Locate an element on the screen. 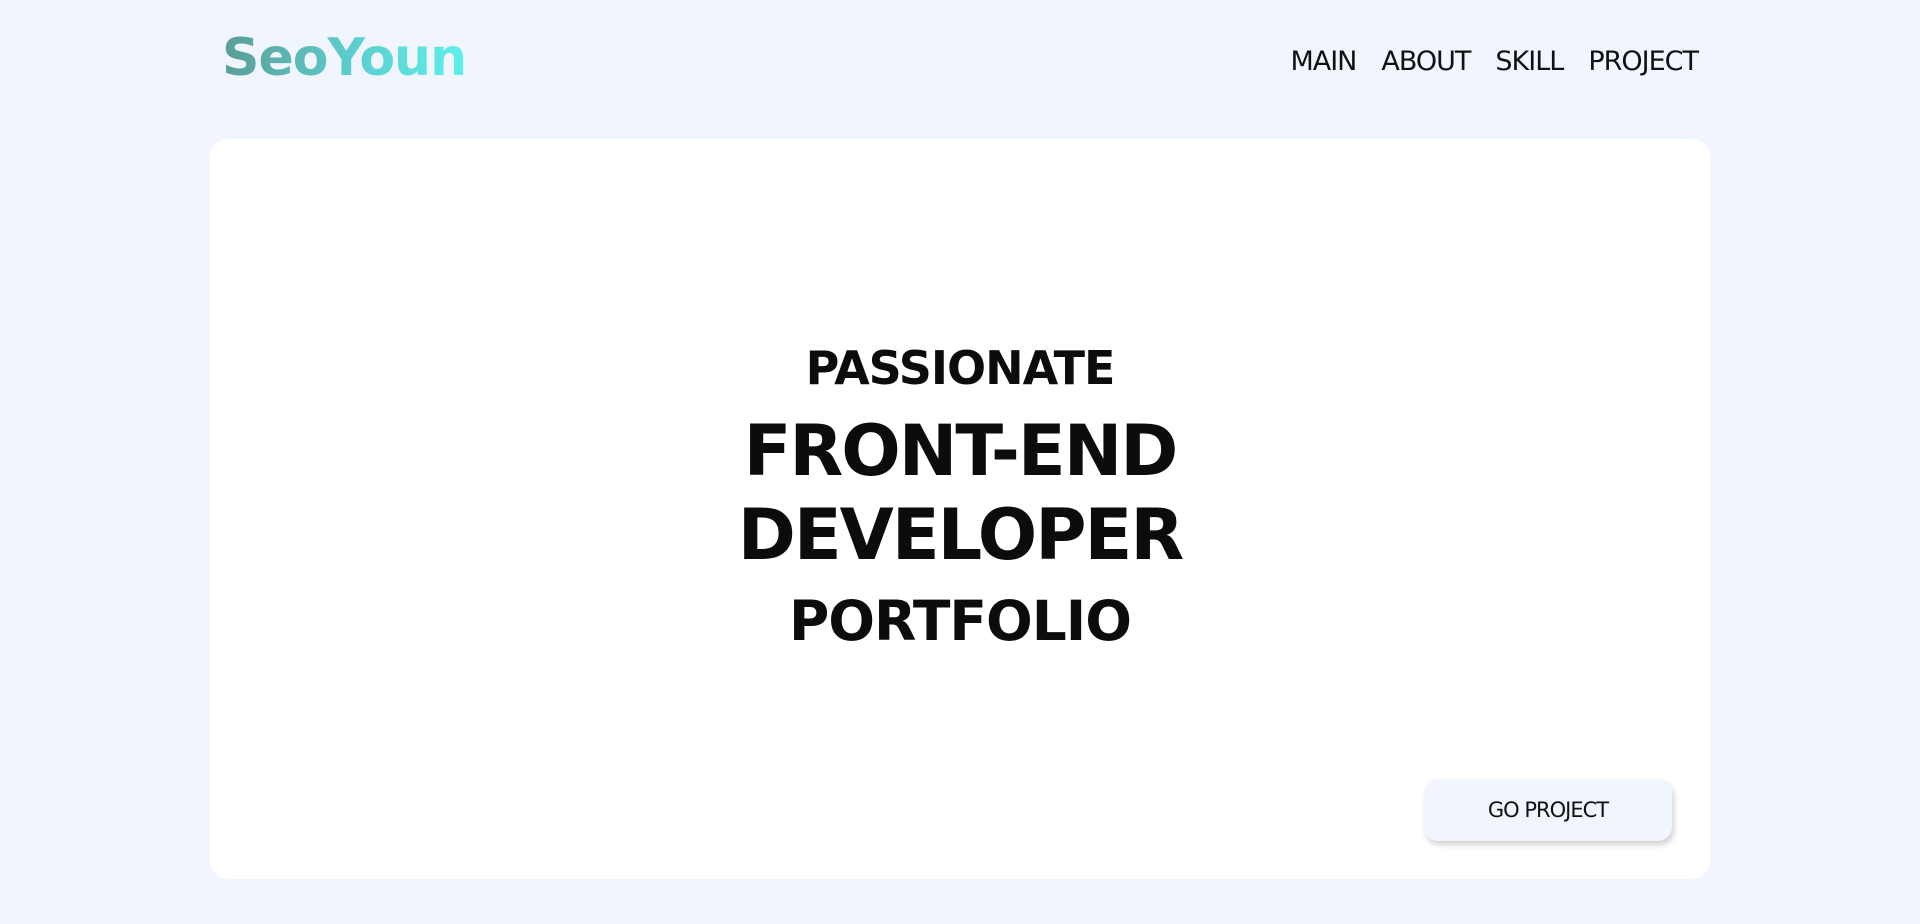 This screenshot has width=1920, height=924. nav-link-project: PROJECT is located at coordinates (1643, 61).